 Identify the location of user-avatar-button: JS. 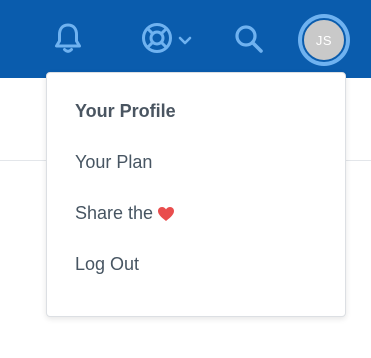
(324, 40).